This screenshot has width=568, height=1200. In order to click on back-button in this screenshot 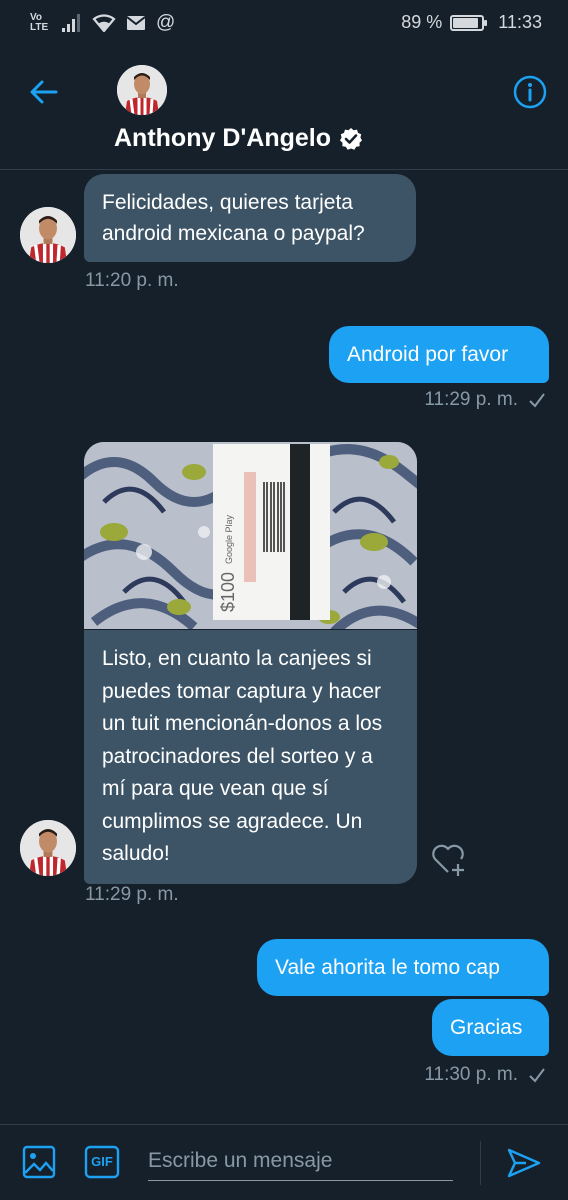, I will do `click(44, 92)`.